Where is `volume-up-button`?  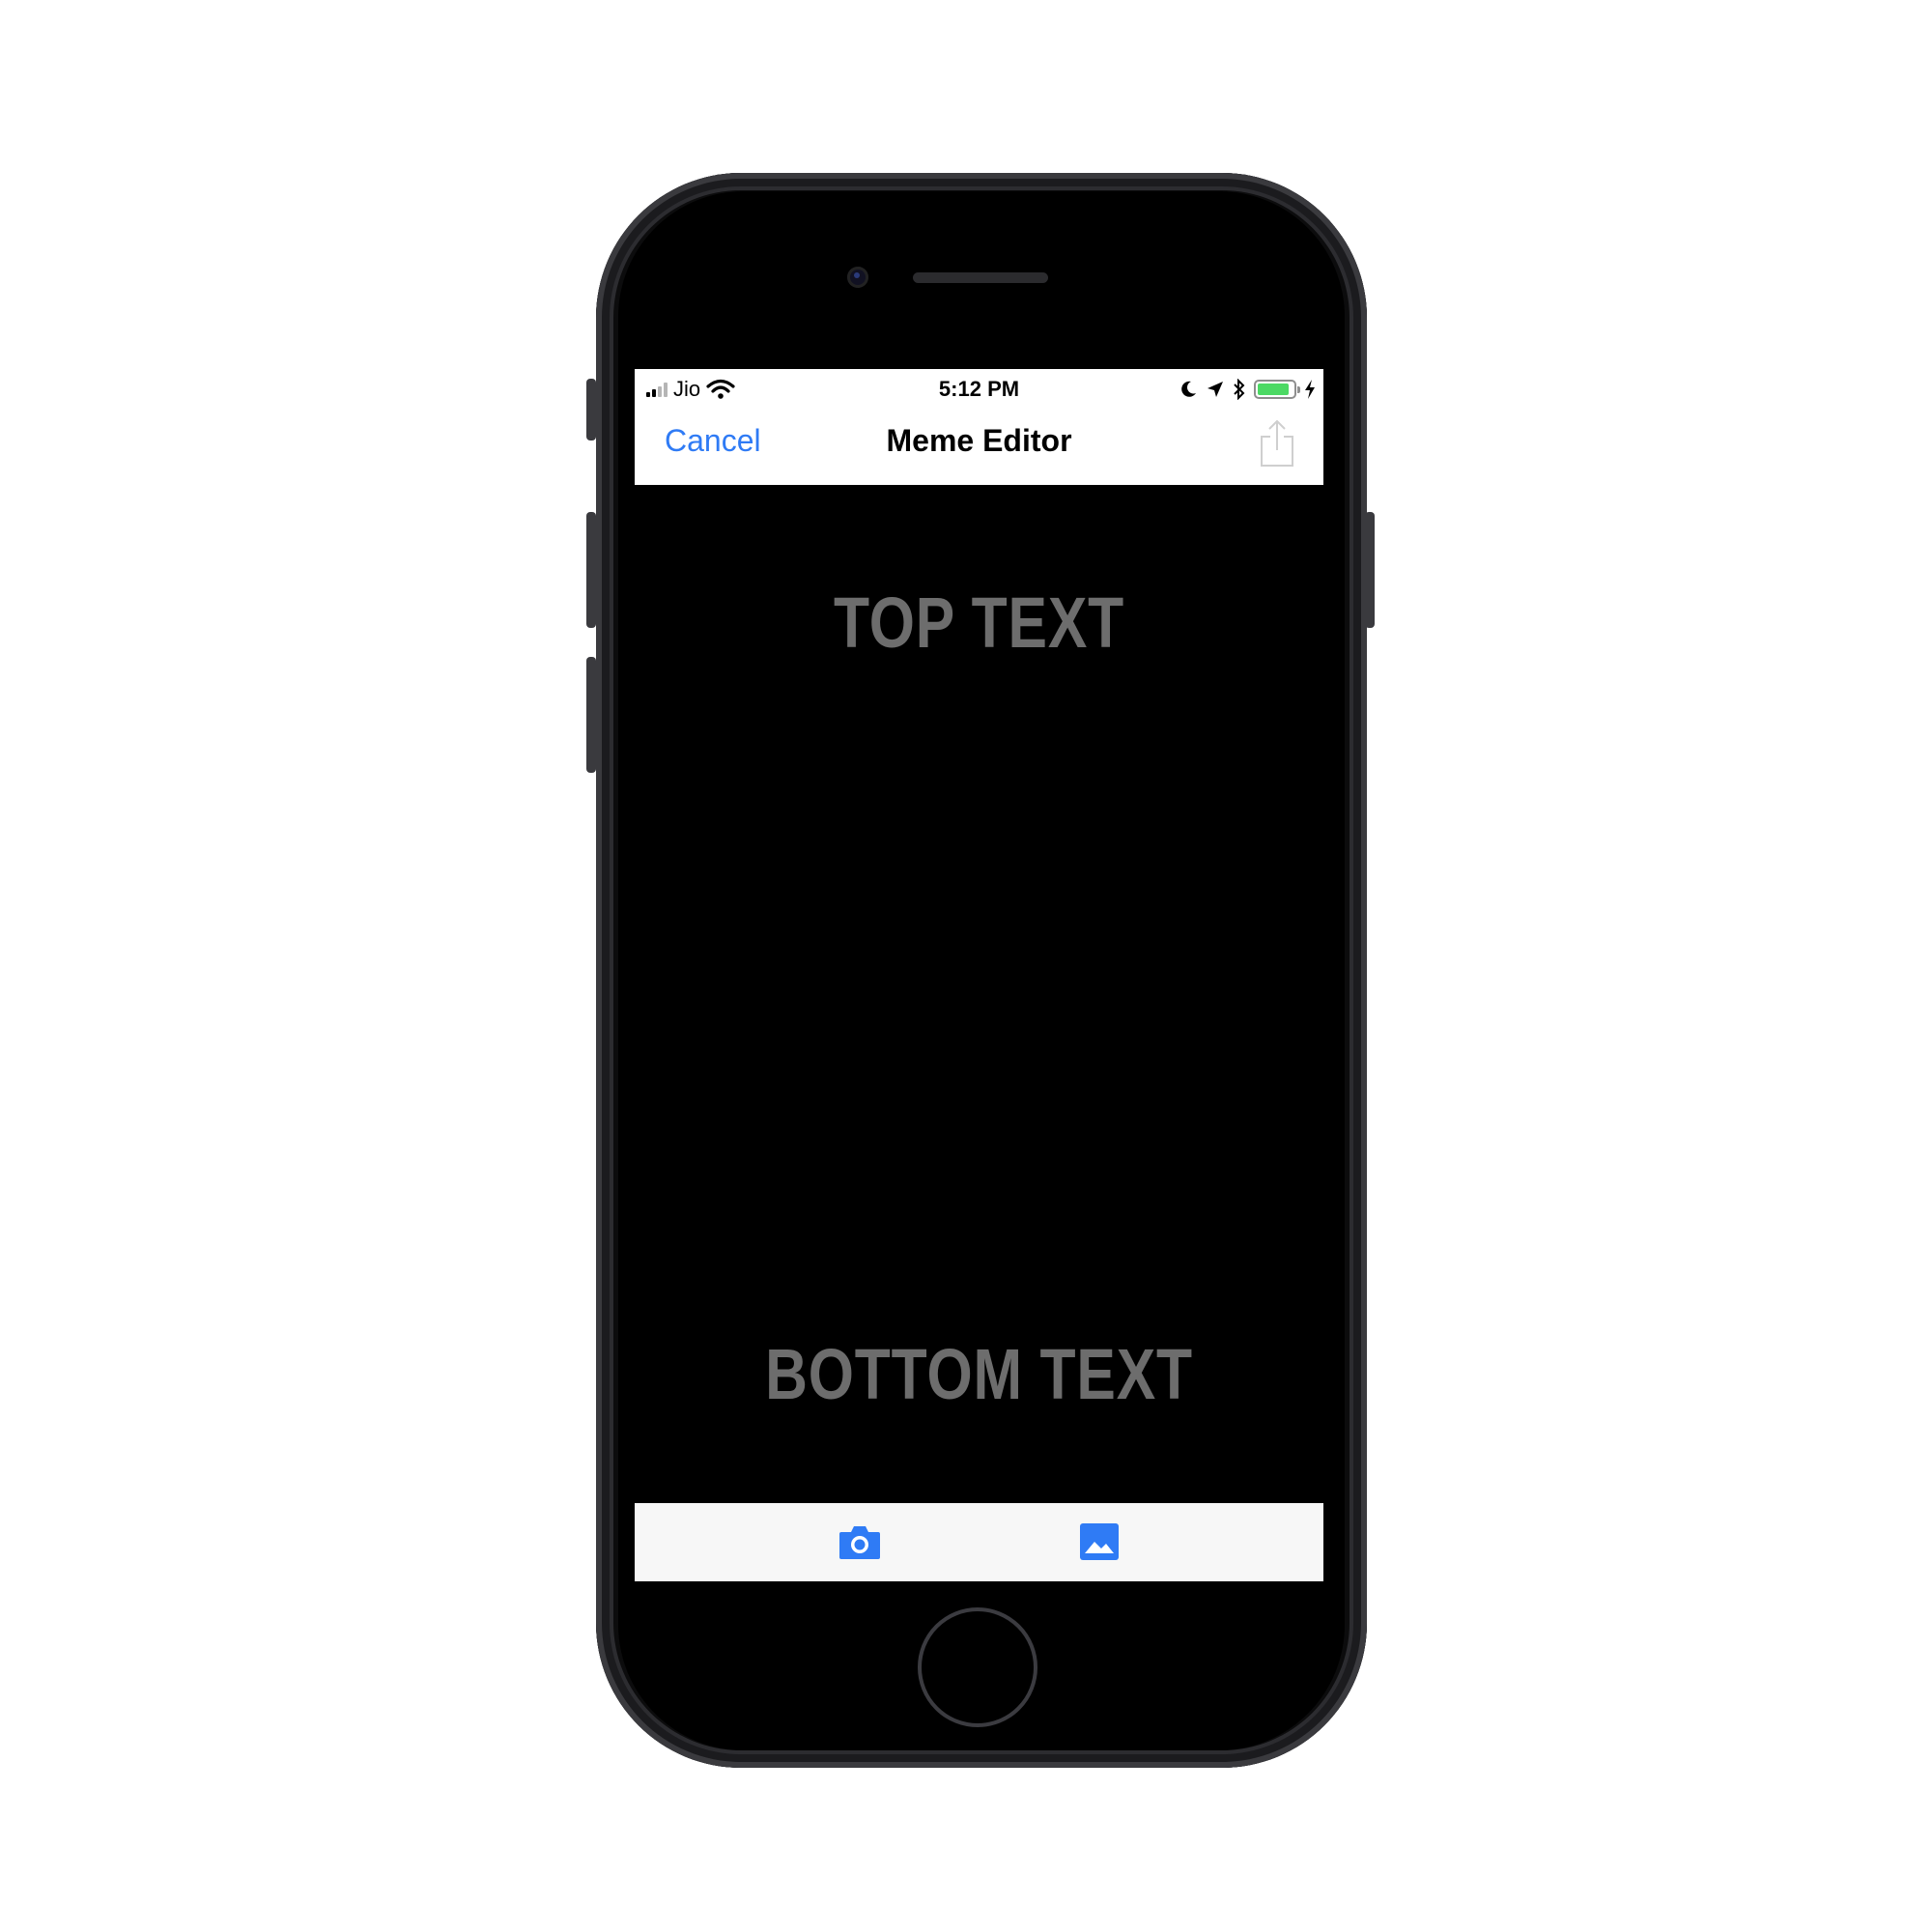
volume-up-button is located at coordinates (591, 570).